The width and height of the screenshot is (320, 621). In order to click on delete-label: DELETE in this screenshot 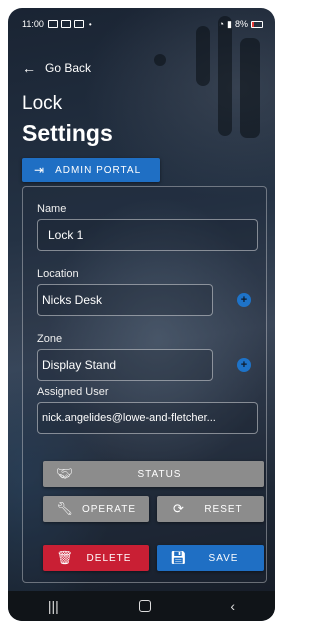, I will do `click(109, 558)`.